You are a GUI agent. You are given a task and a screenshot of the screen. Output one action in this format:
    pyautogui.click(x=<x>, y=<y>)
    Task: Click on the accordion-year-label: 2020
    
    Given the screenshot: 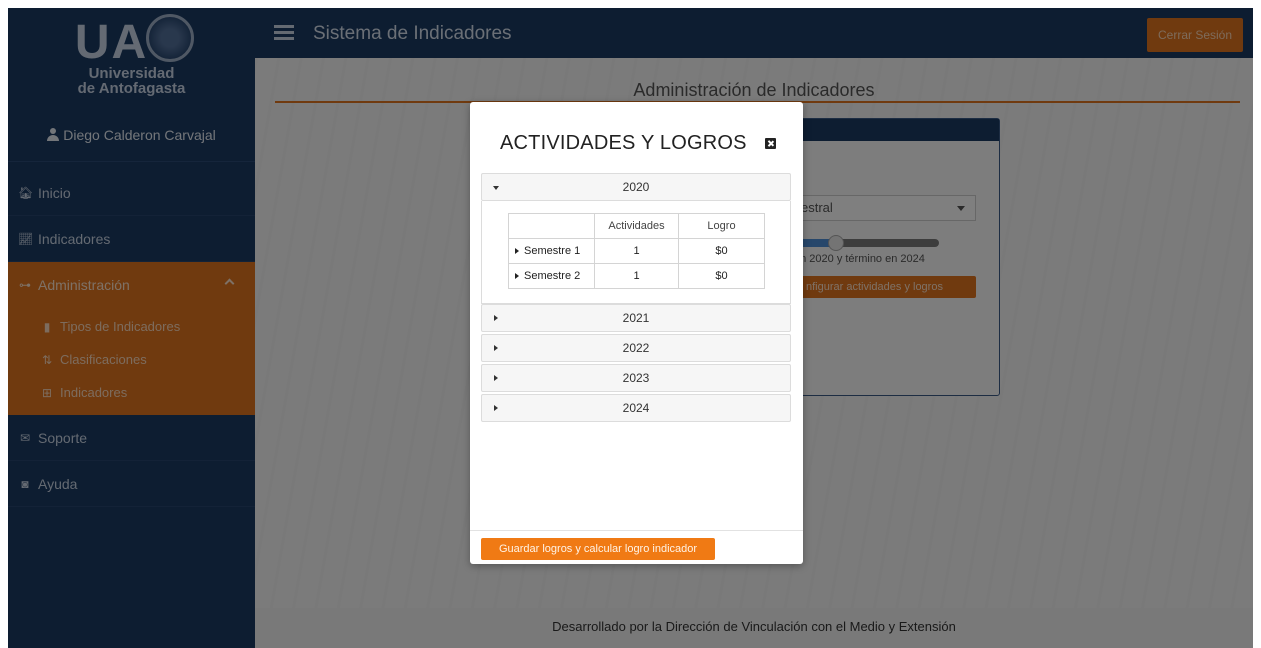 What is the action you would take?
    pyautogui.click(x=636, y=187)
    